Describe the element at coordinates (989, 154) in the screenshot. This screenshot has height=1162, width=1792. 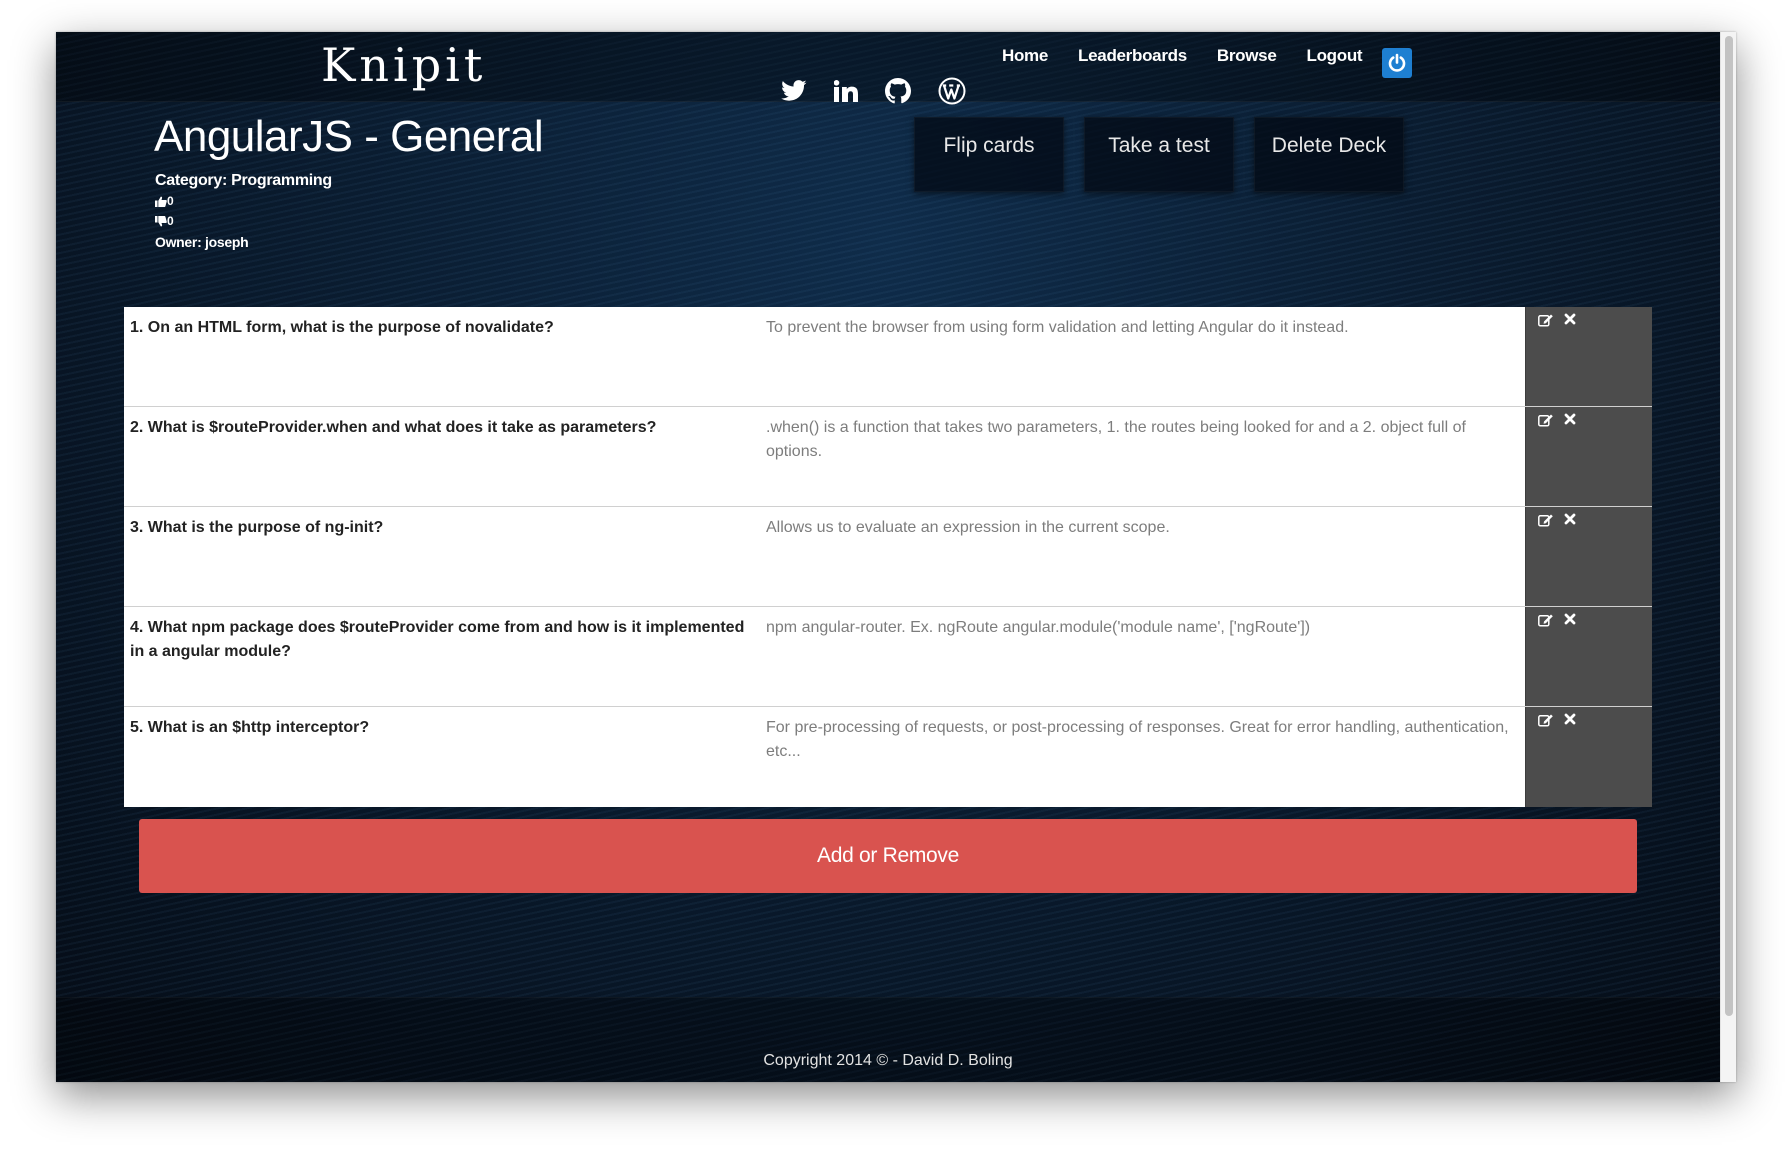
I see `flip-cards-button: Flip cards` at that location.